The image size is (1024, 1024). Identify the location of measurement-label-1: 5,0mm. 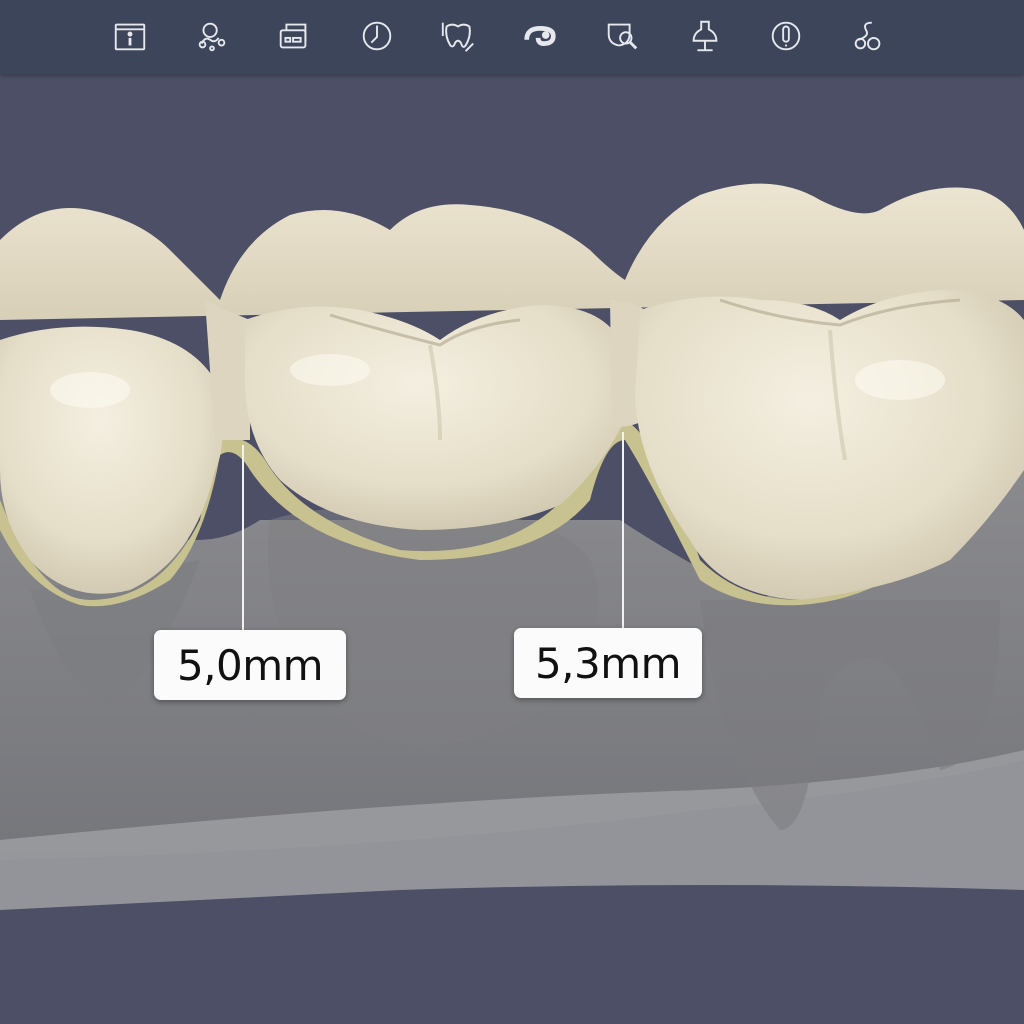
(250, 665).